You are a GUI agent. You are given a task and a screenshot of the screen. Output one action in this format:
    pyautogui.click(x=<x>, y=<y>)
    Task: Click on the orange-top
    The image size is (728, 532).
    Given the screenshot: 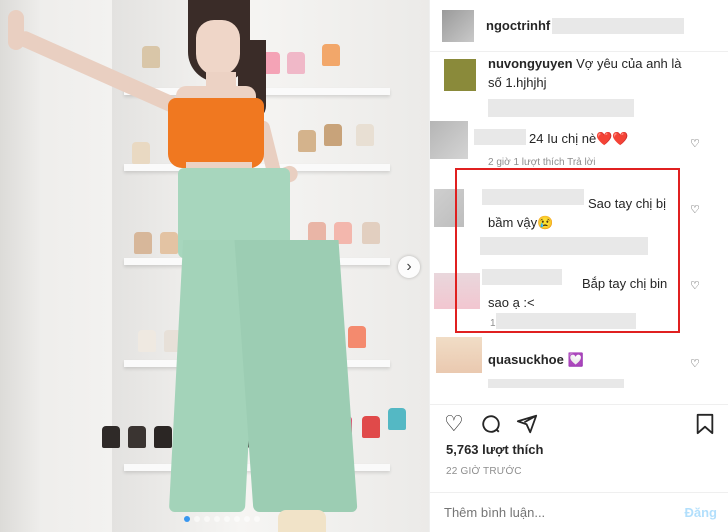 What is the action you would take?
    pyautogui.click(x=216, y=133)
    